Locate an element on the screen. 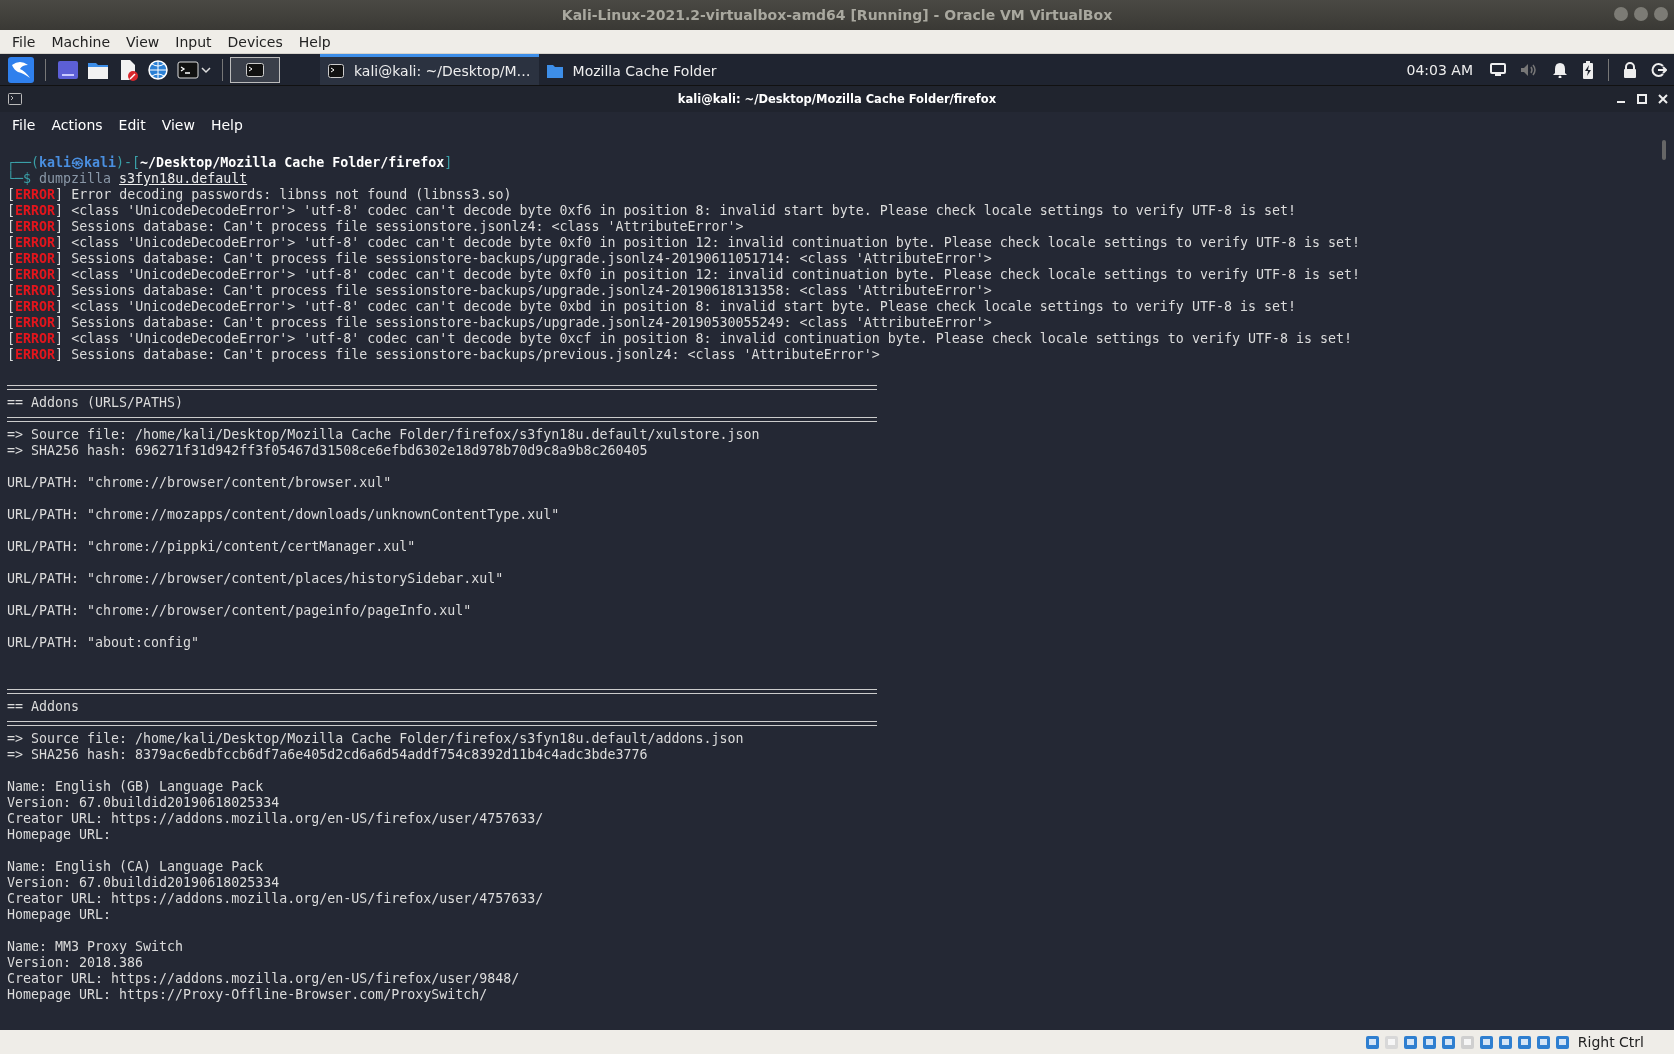 The height and width of the screenshot is (1054, 1674). error-line: [ERROR] Sessions database: Can't process file sessionstore-backups/upgrade.jsonlz4-20190618131358: <class 'AttributeError'> is located at coordinates (499, 290).